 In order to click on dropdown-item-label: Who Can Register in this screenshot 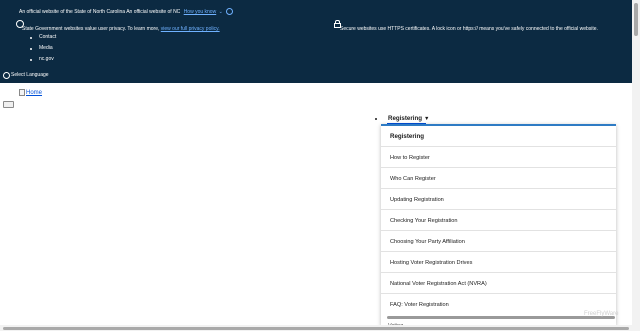, I will do `click(413, 178)`.